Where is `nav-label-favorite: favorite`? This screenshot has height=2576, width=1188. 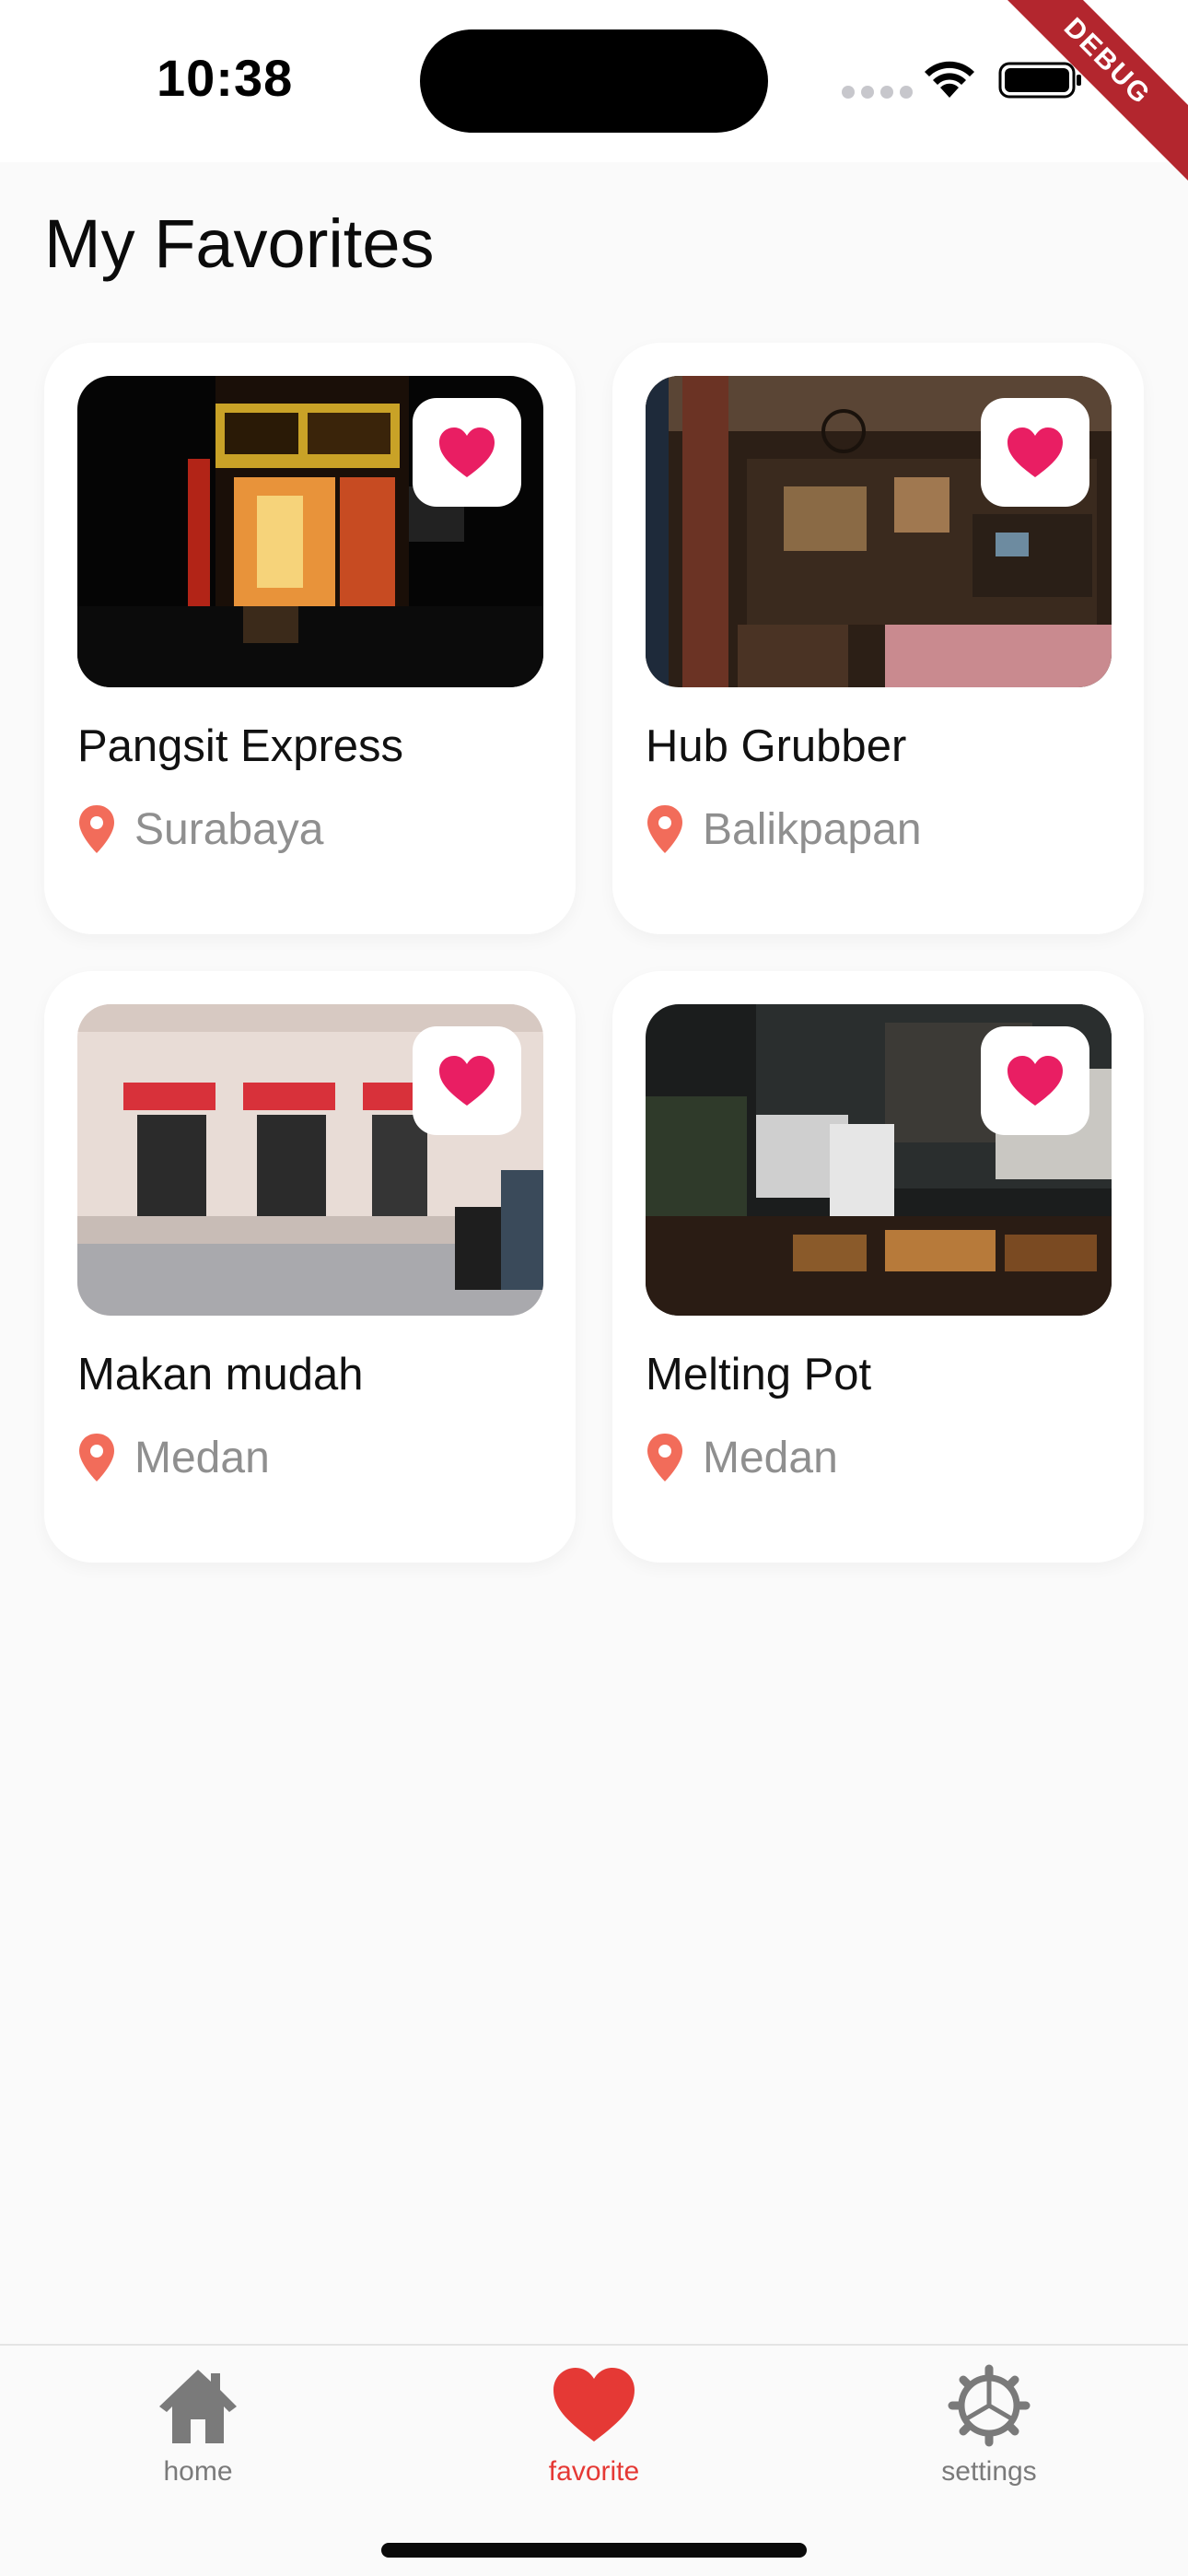
nav-label-favorite: favorite is located at coordinates (594, 2471).